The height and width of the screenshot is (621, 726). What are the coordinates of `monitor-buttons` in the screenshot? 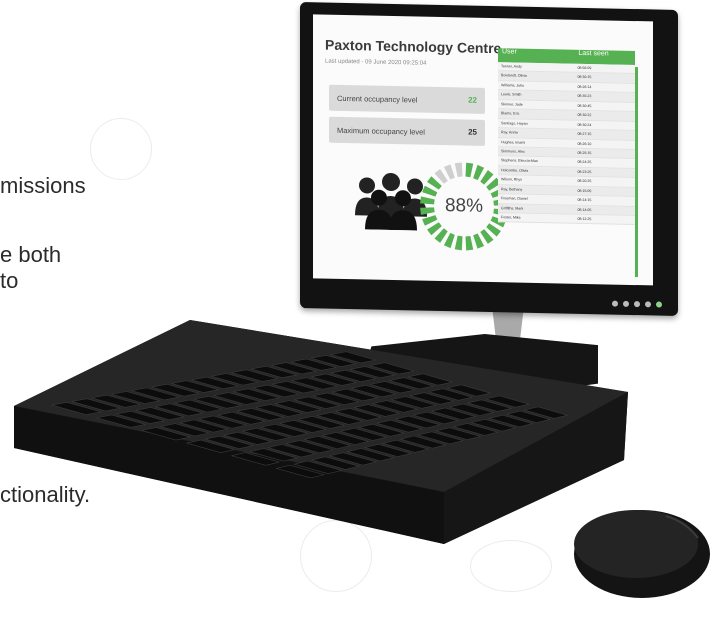 It's located at (637, 304).